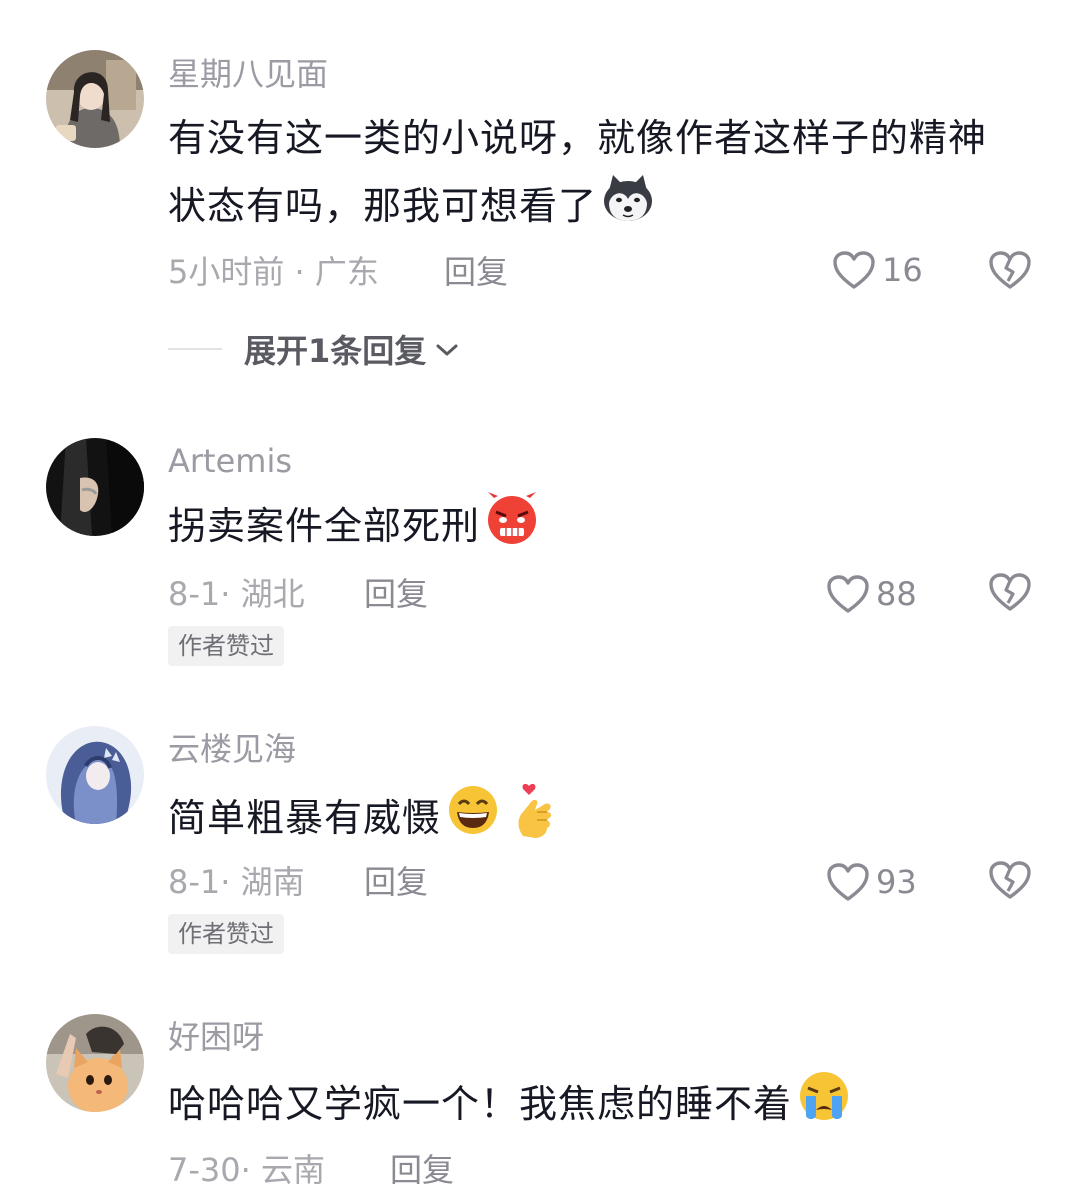 This screenshot has width=1080, height=1198. What do you see at coordinates (216, 1037) in the screenshot?
I see `username: 好困呀` at bounding box center [216, 1037].